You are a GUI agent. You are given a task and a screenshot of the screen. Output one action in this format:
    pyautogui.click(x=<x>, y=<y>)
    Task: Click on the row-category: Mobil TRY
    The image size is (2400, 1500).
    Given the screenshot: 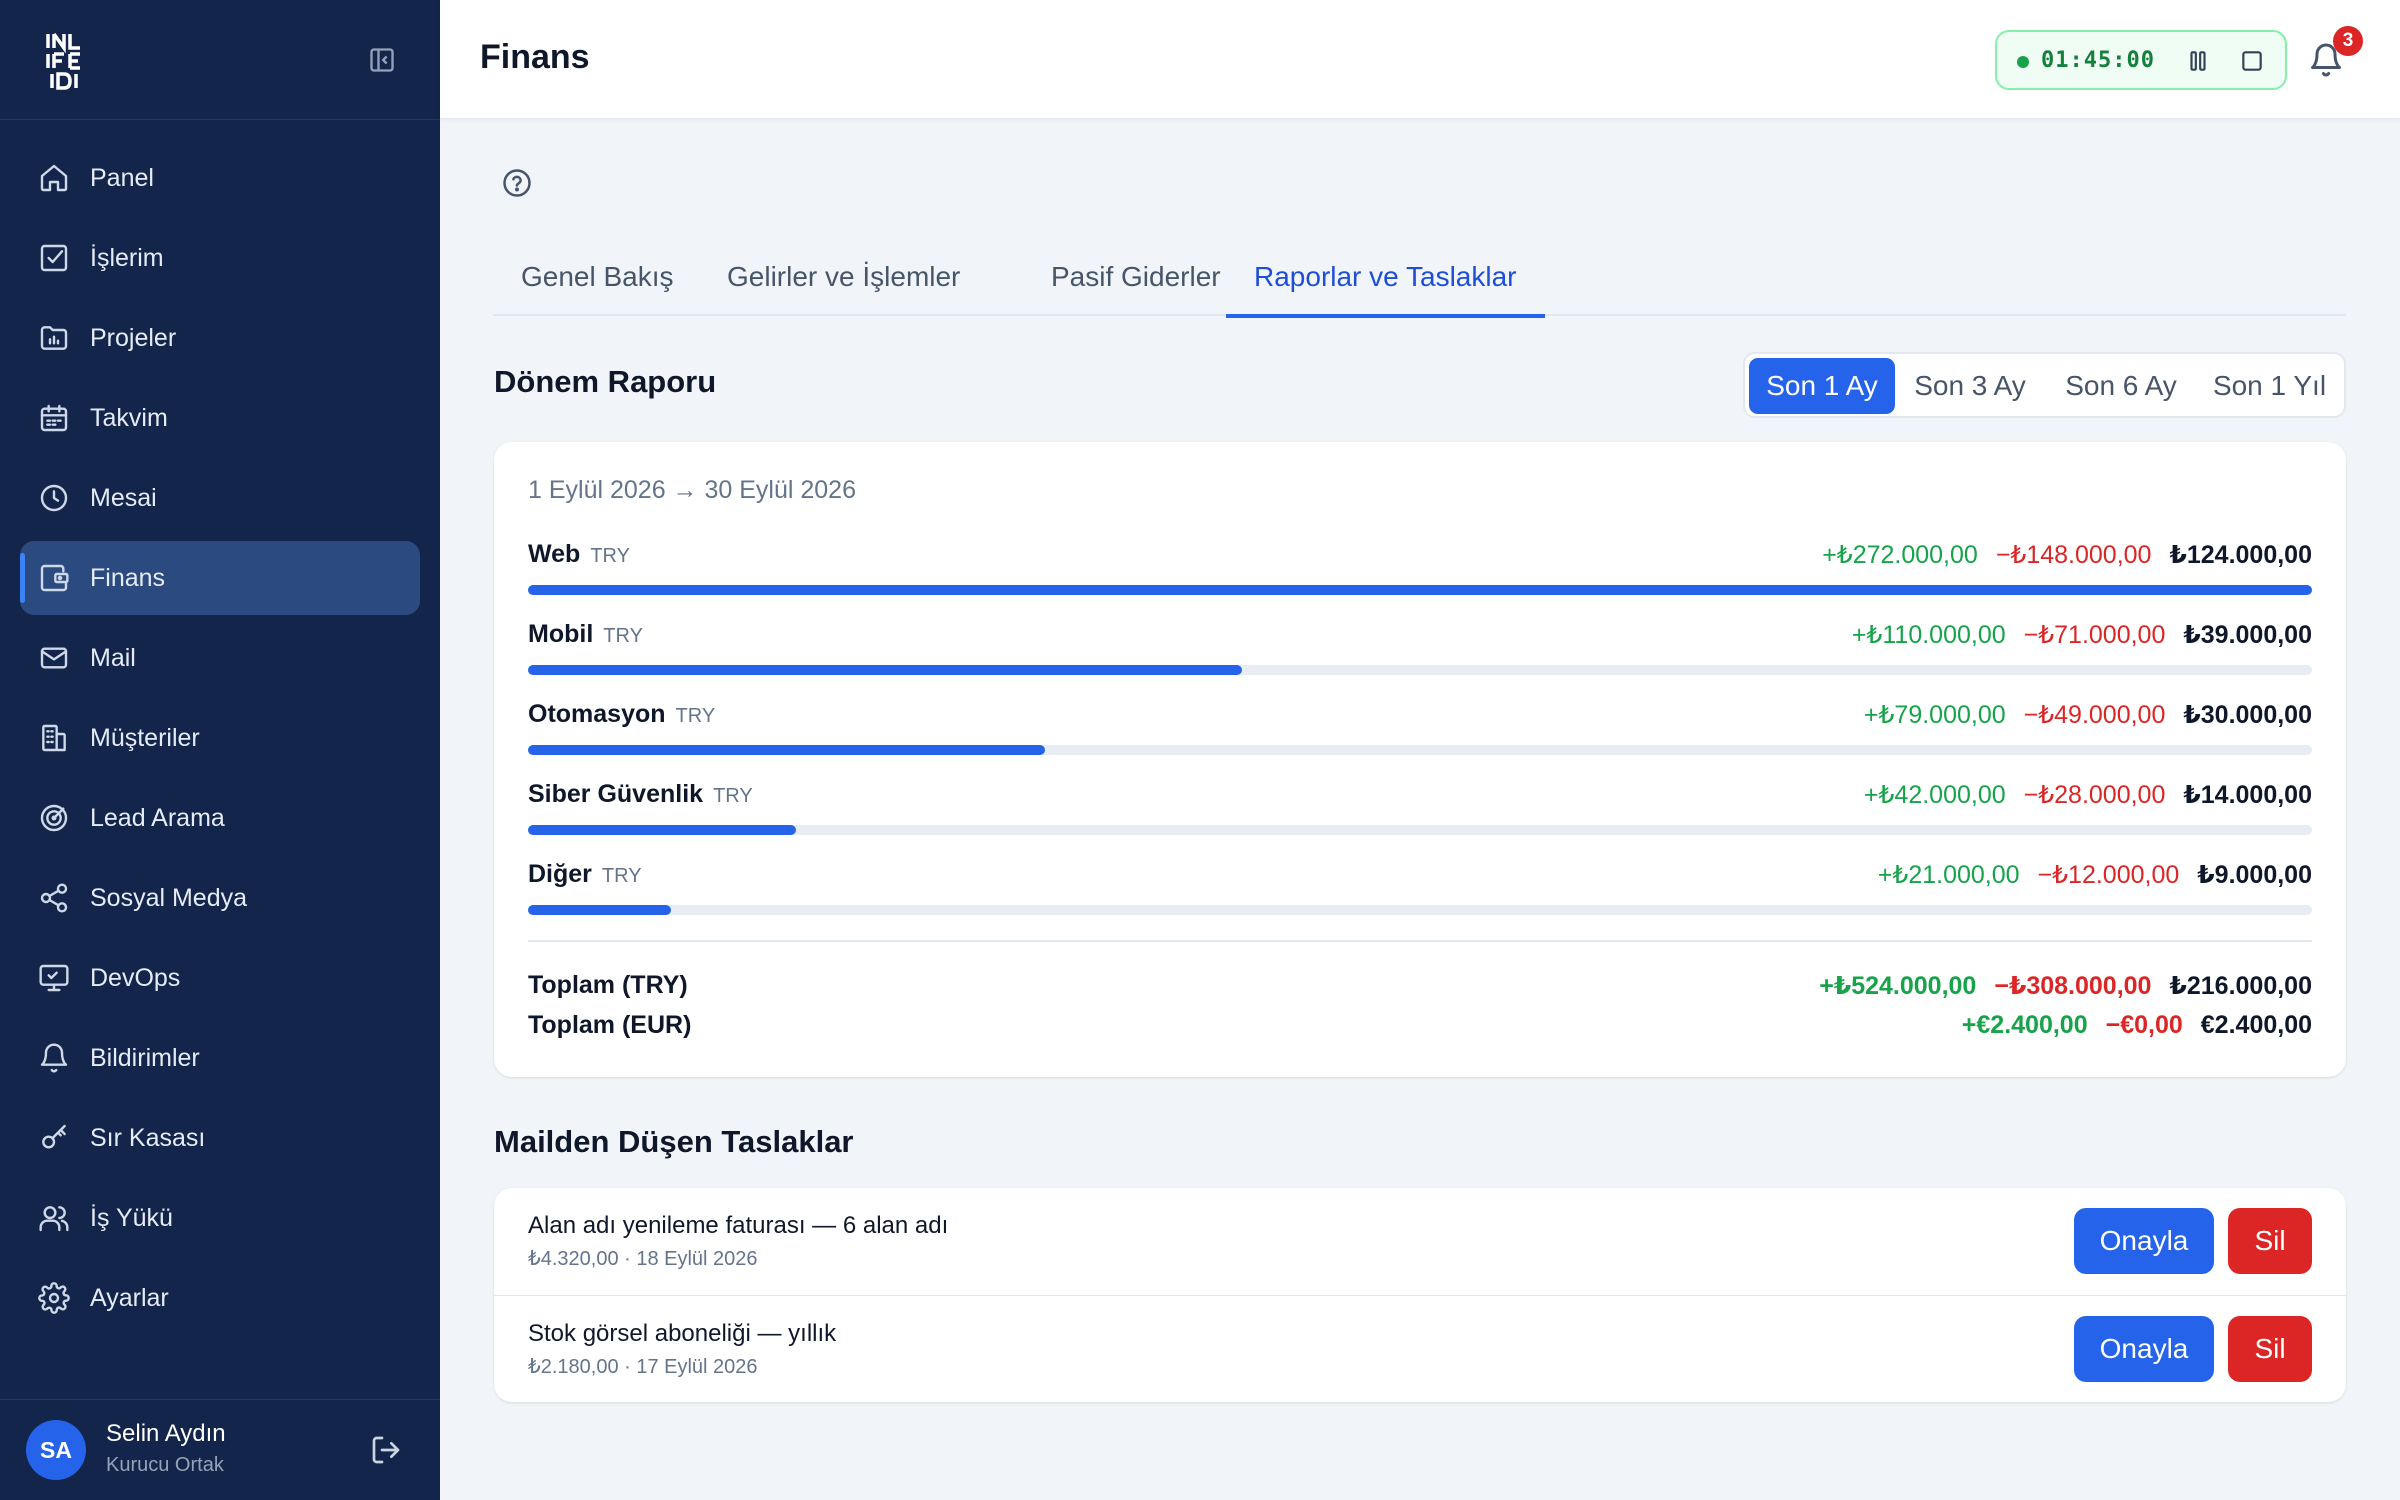 What is the action you would take?
    pyautogui.click(x=585, y=634)
    